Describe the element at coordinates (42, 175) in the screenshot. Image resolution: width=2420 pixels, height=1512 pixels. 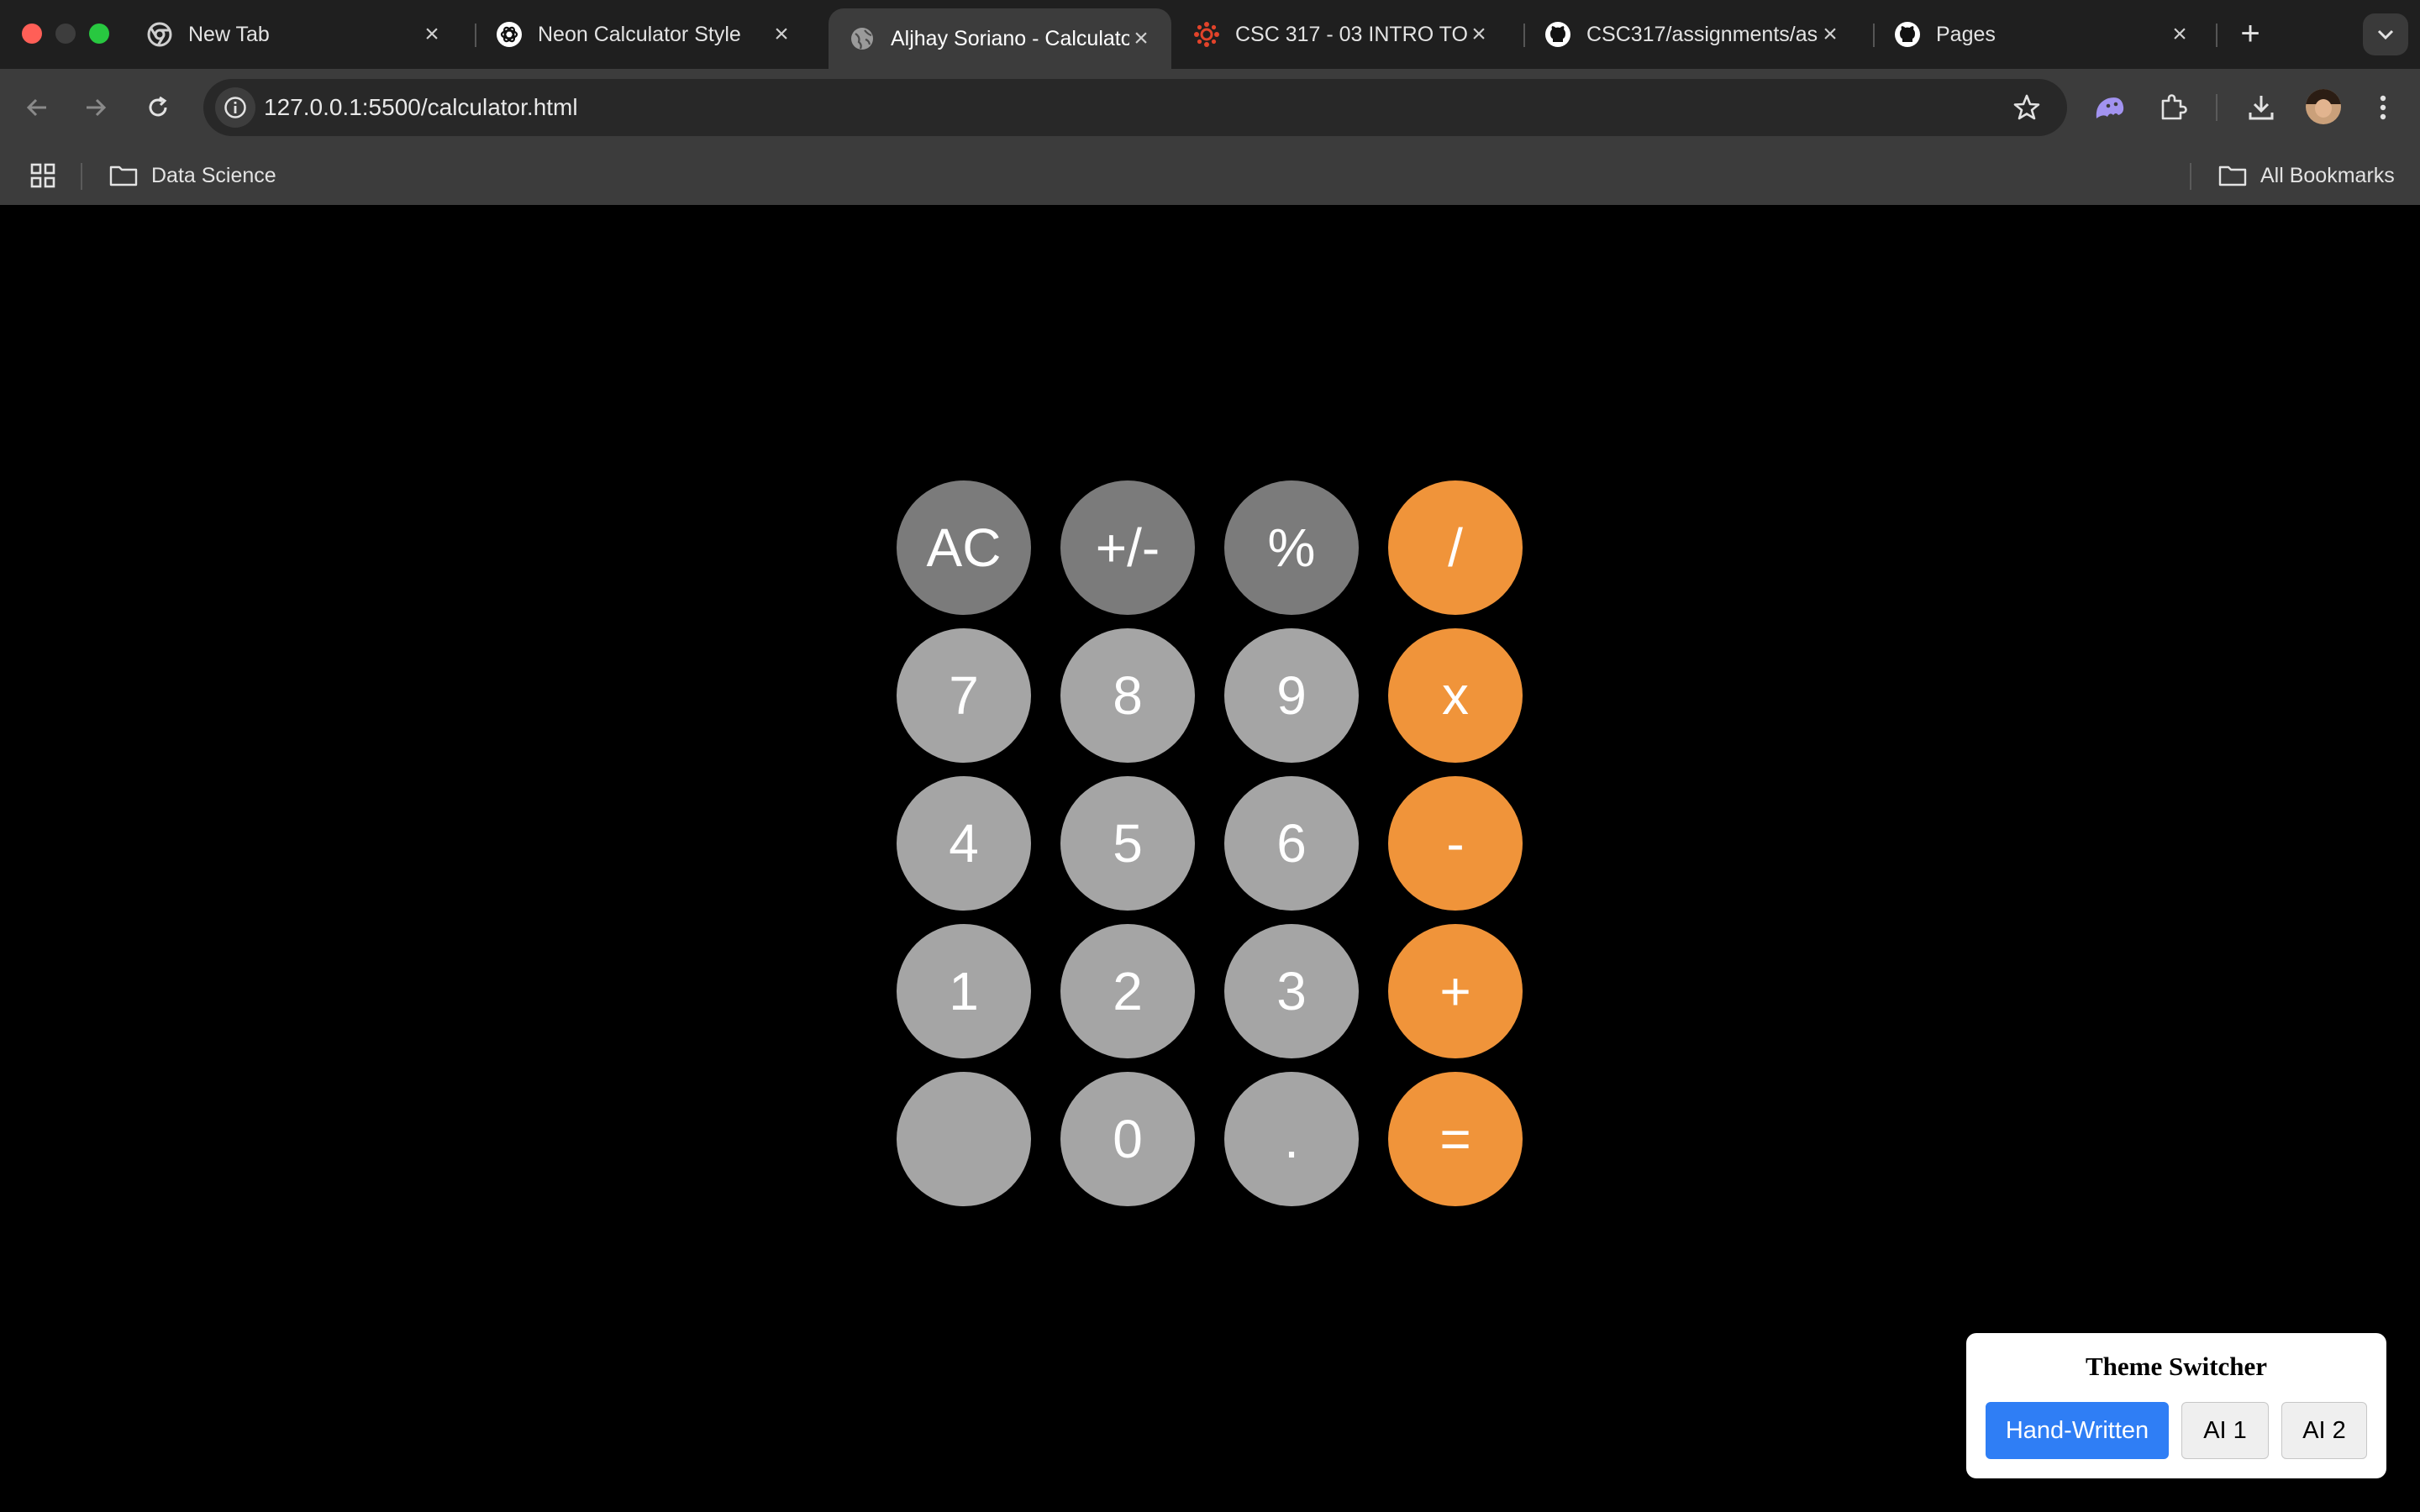
I see `apps-grid-icon` at that location.